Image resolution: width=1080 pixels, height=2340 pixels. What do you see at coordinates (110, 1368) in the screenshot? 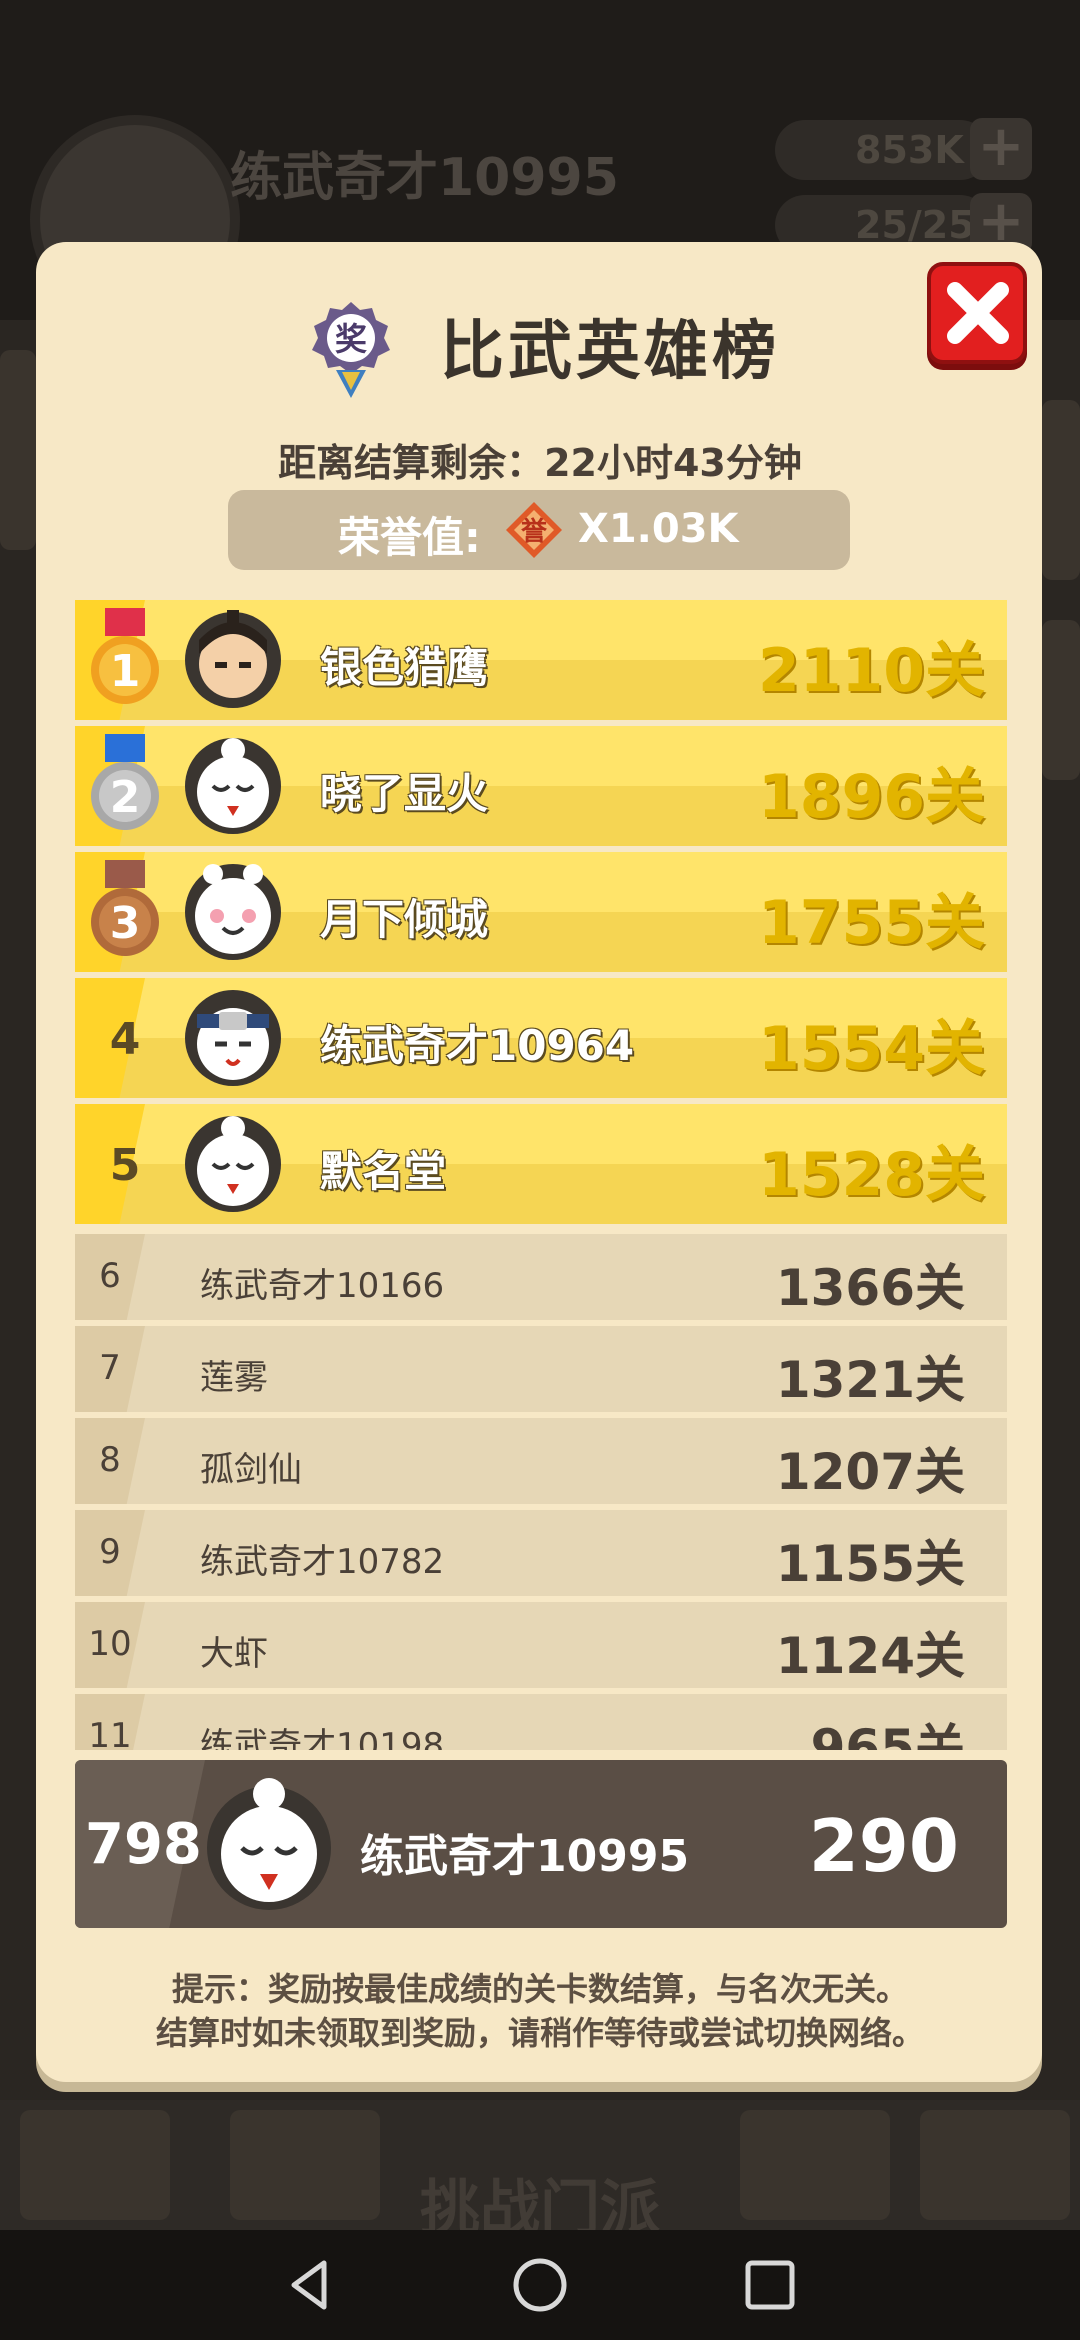
I see `rank-number: 7` at bounding box center [110, 1368].